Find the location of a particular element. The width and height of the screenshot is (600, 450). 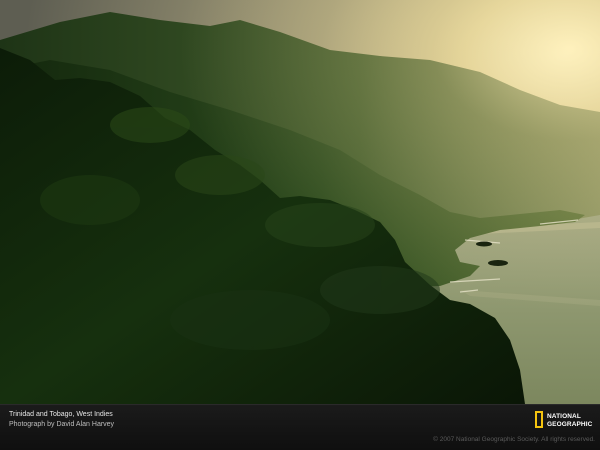

photo-location-caption: Trinidad and Tobago, West Indies is located at coordinates (61, 414).